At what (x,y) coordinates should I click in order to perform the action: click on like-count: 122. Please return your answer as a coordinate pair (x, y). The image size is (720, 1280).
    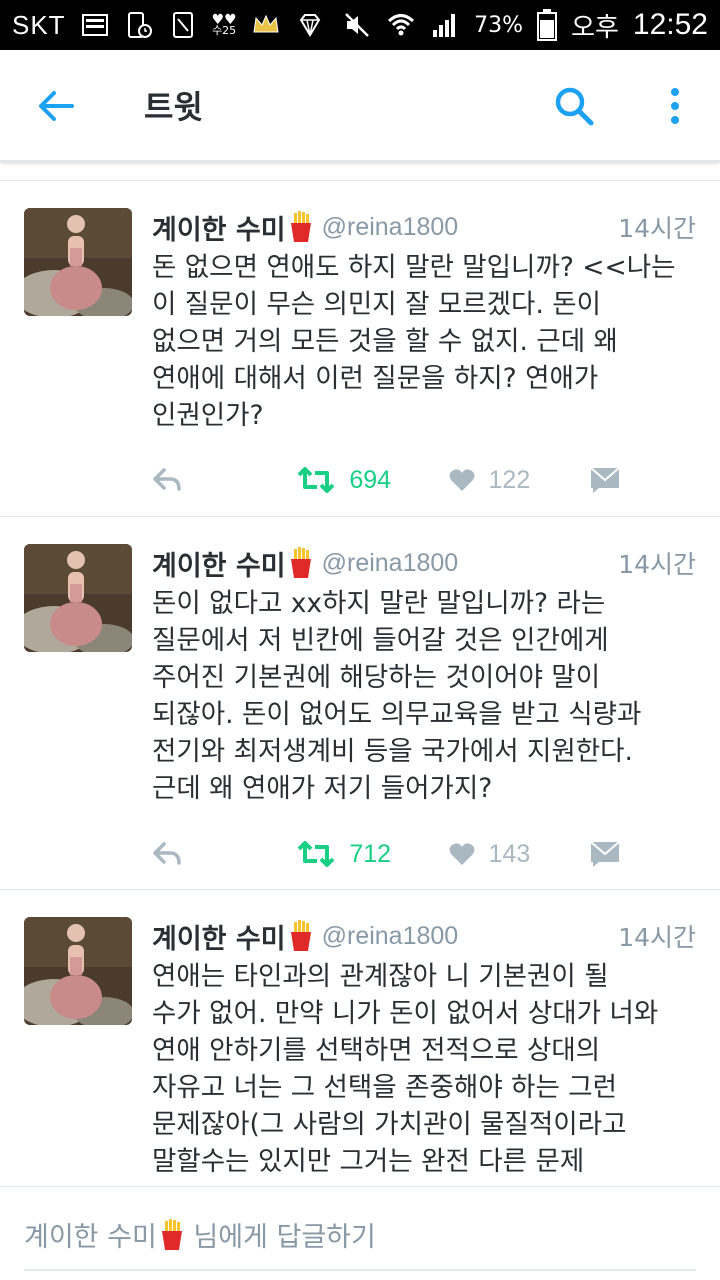
    Looking at the image, I should click on (509, 479).